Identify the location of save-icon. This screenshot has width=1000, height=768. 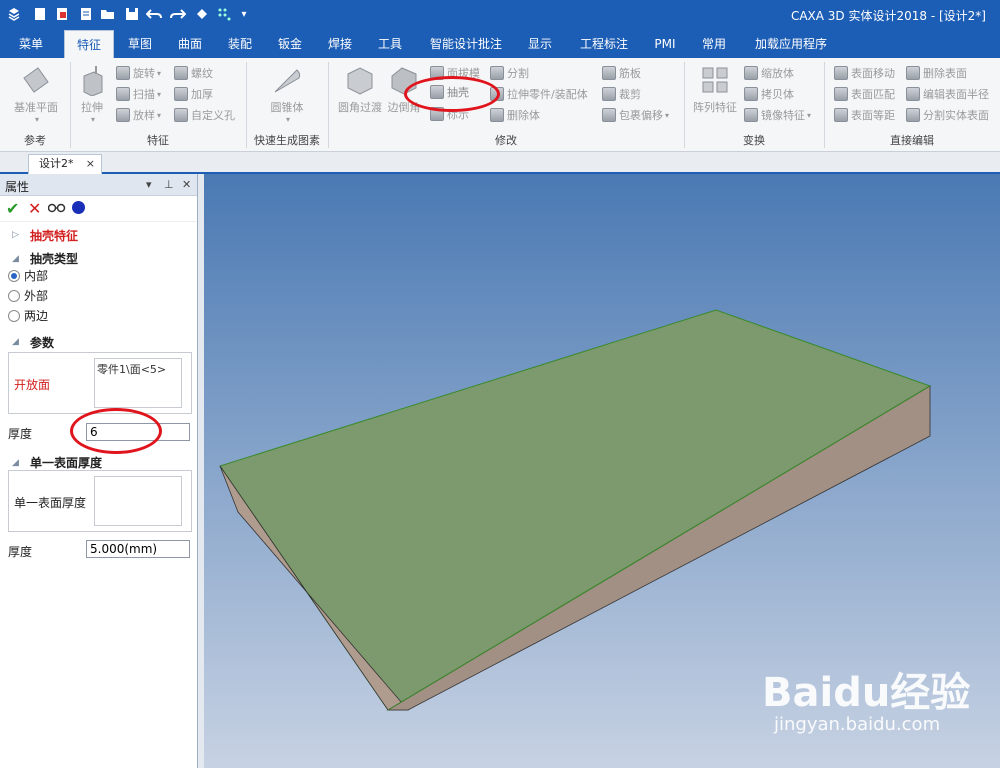
(132, 14).